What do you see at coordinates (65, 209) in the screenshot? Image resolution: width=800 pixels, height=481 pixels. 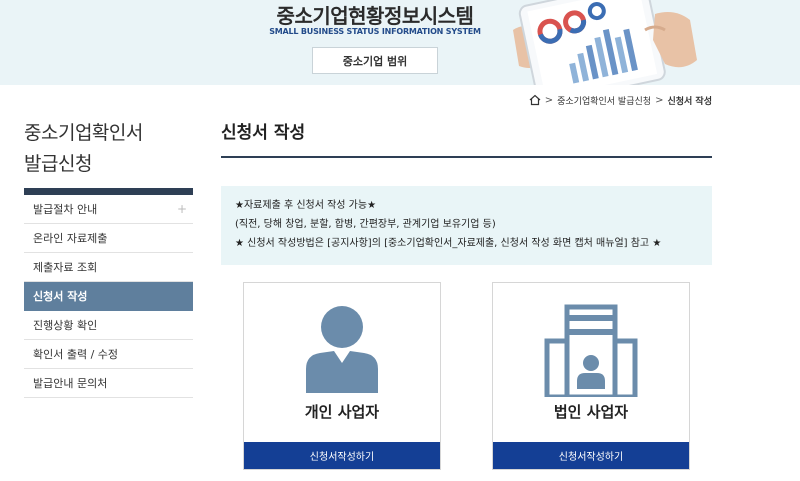 I see `sidebar-item-label: 발급절차 안내` at bounding box center [65, 209].